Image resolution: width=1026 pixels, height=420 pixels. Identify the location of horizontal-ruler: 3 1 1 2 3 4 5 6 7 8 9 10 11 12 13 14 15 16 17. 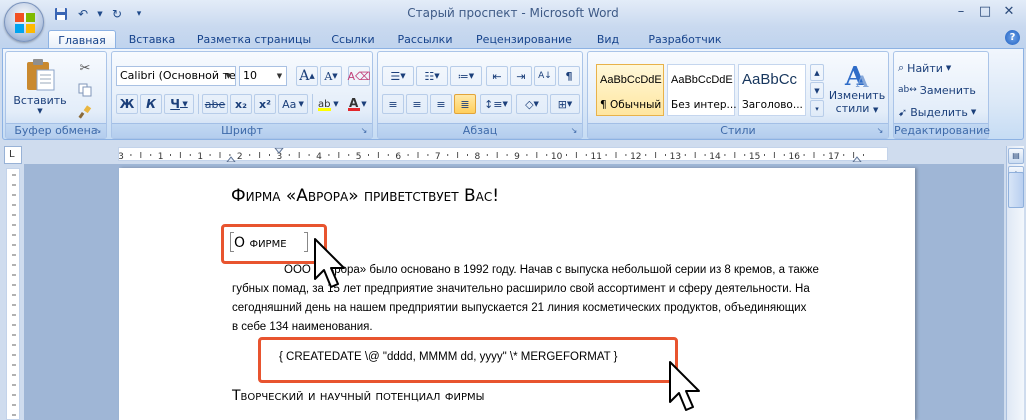
(503, 155).